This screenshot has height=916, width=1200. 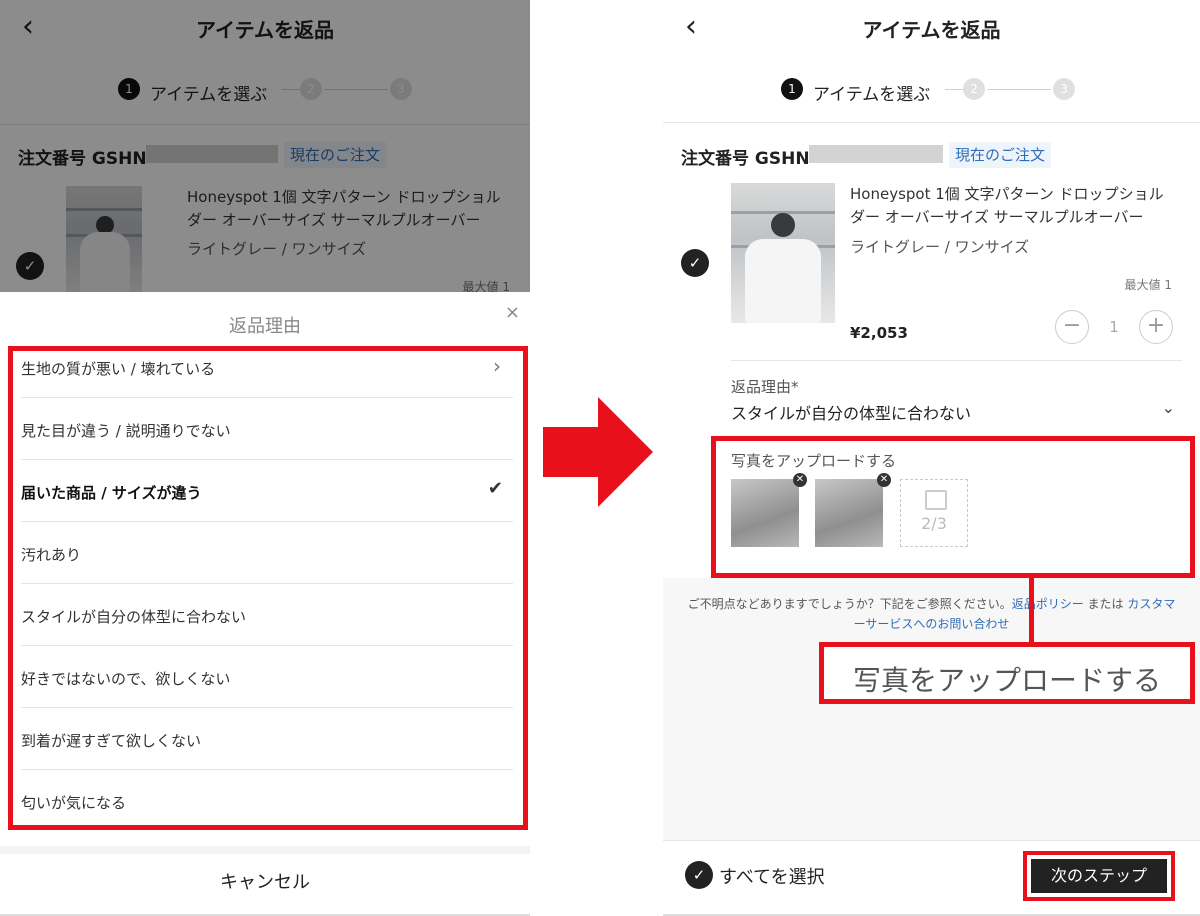 I want to click on page-title: アイテムを返品, so click(x=931, y=30).